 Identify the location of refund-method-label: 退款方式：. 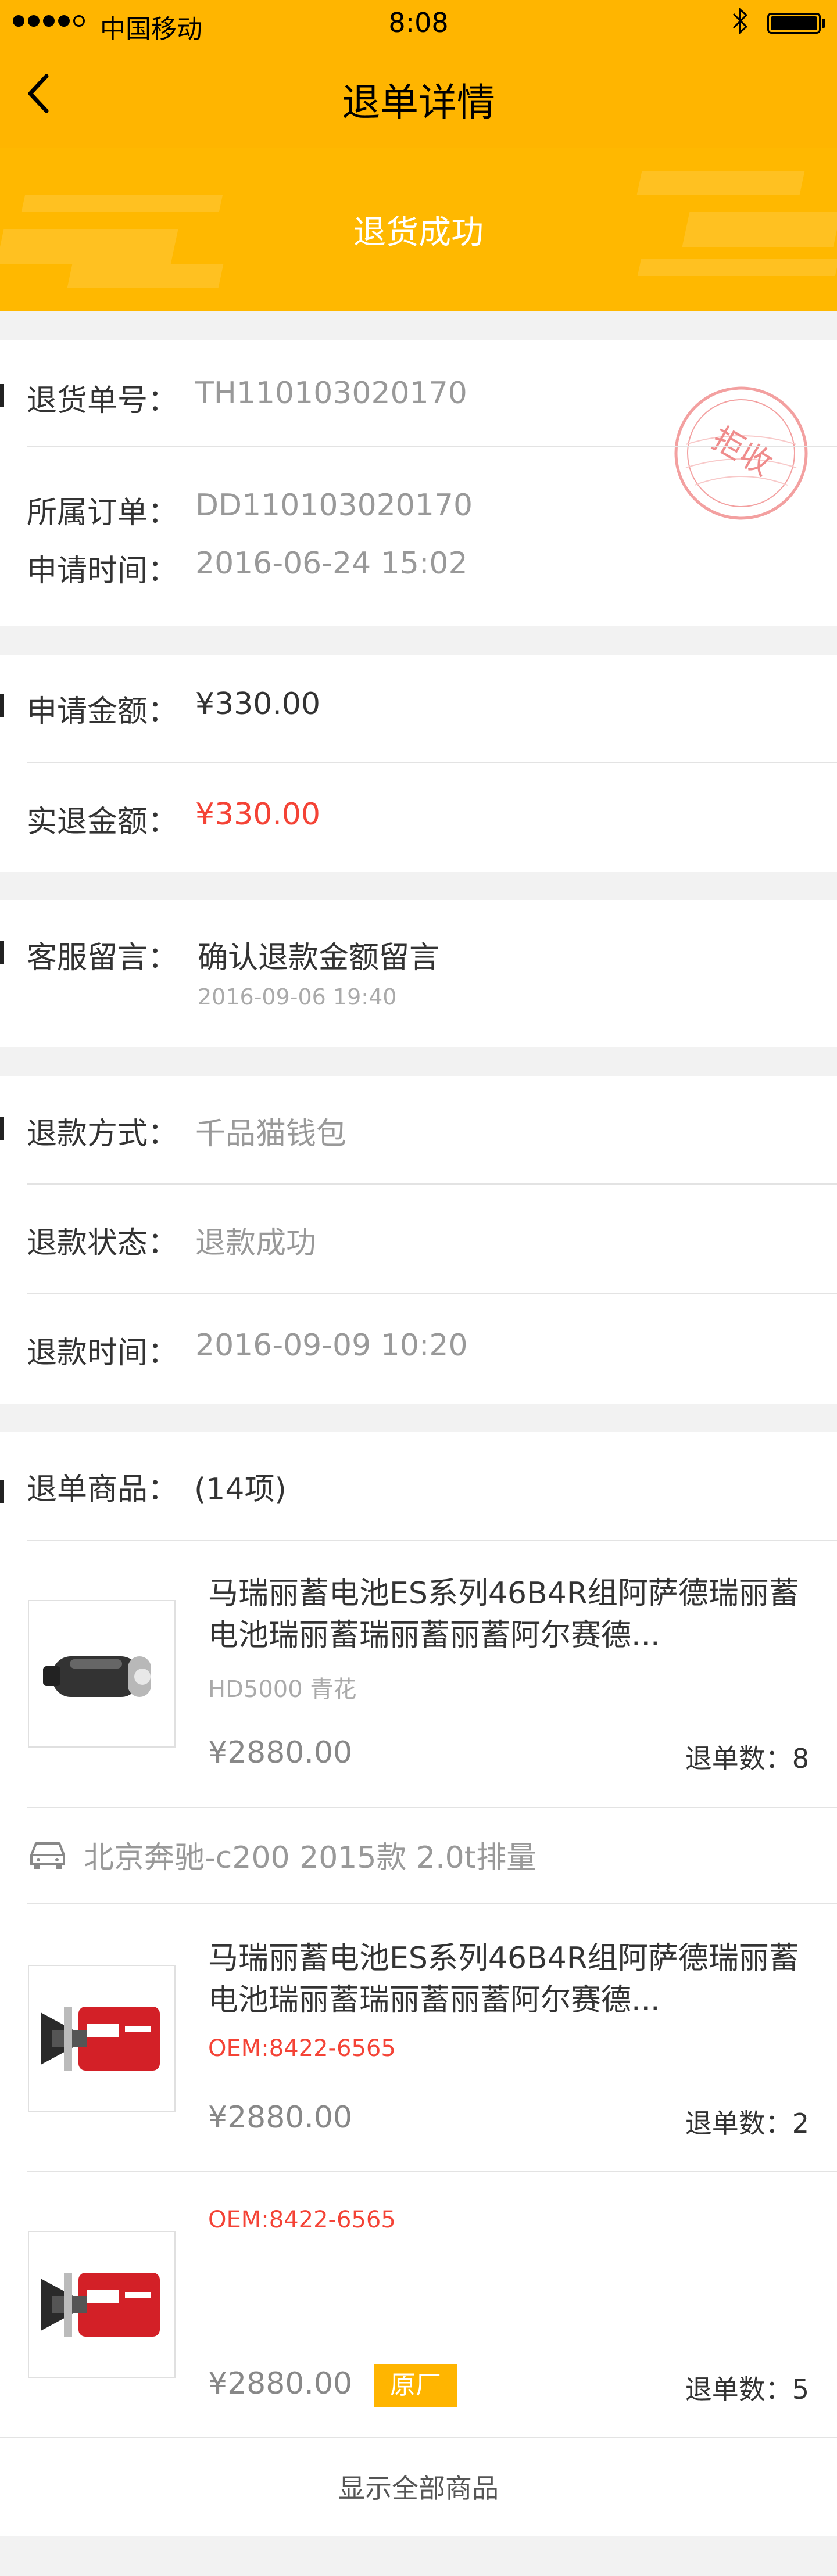
(103, 1134).